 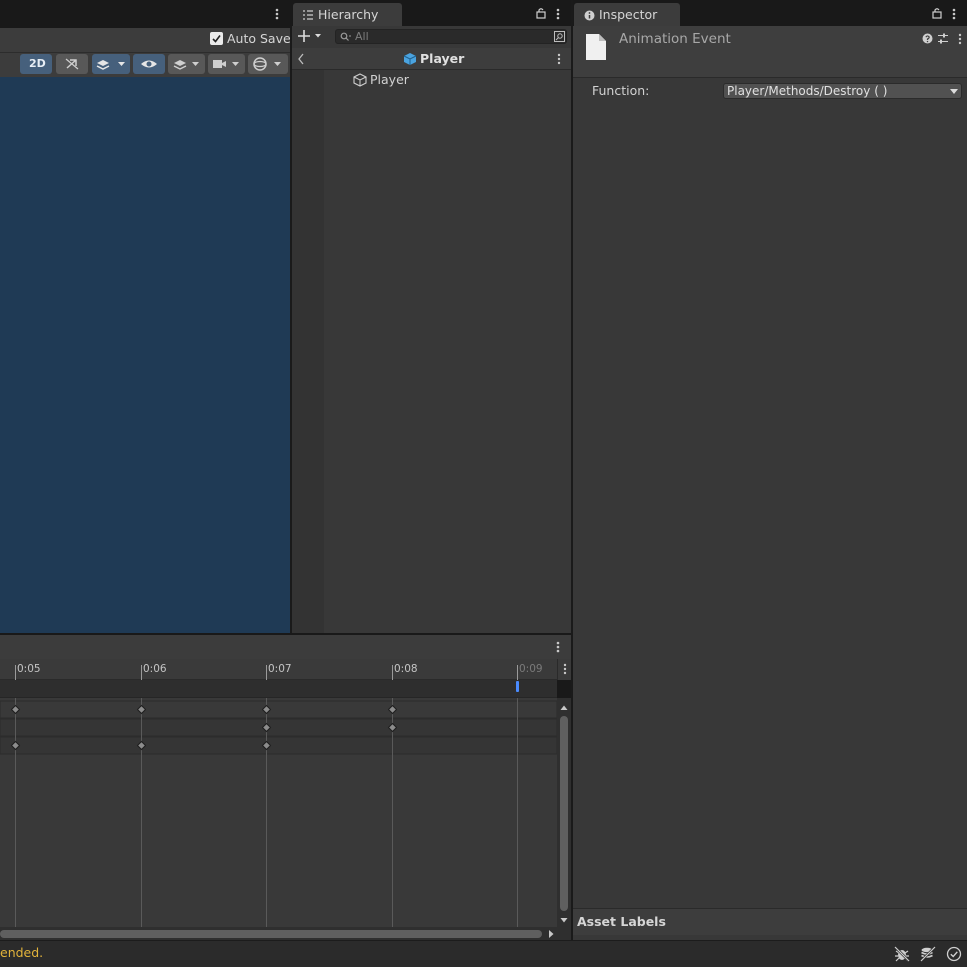 I want to click on auto-save-checkbox, so click(x=216, y=38).